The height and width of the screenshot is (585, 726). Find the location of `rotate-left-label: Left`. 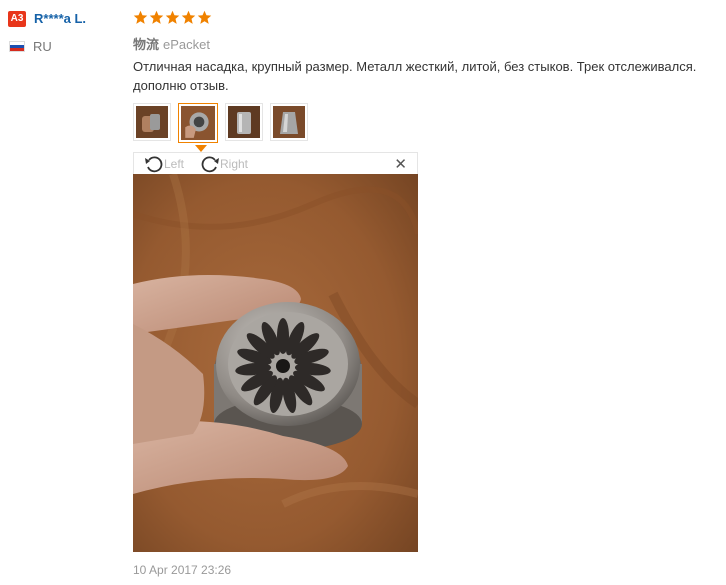

rotate-left-label: Left is located at coordinates (174, 164).